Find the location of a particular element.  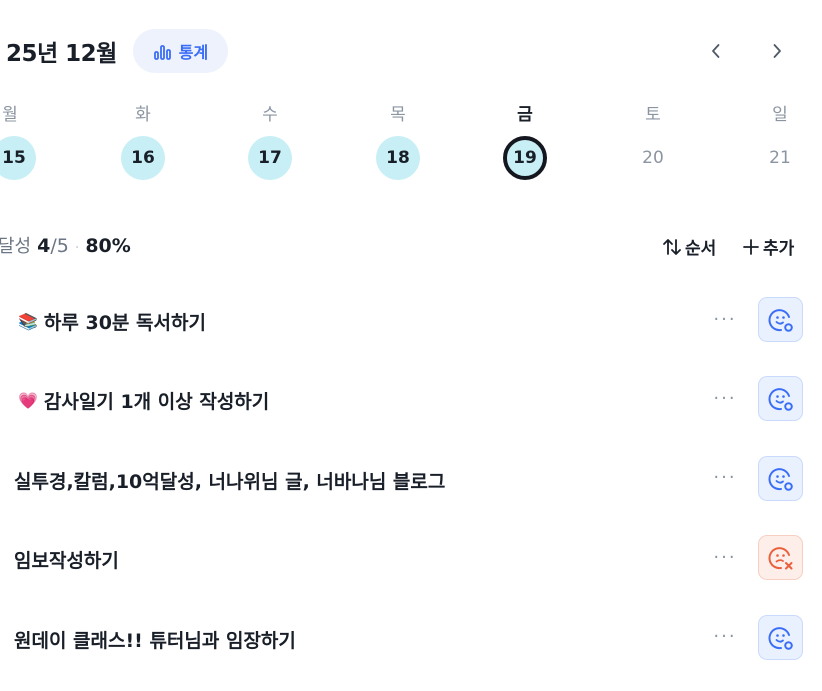

task-title: 실투경,칼럼,10억달성, 너나위님 글, 너바나님 블로그 is located at coordinates (230, 482).